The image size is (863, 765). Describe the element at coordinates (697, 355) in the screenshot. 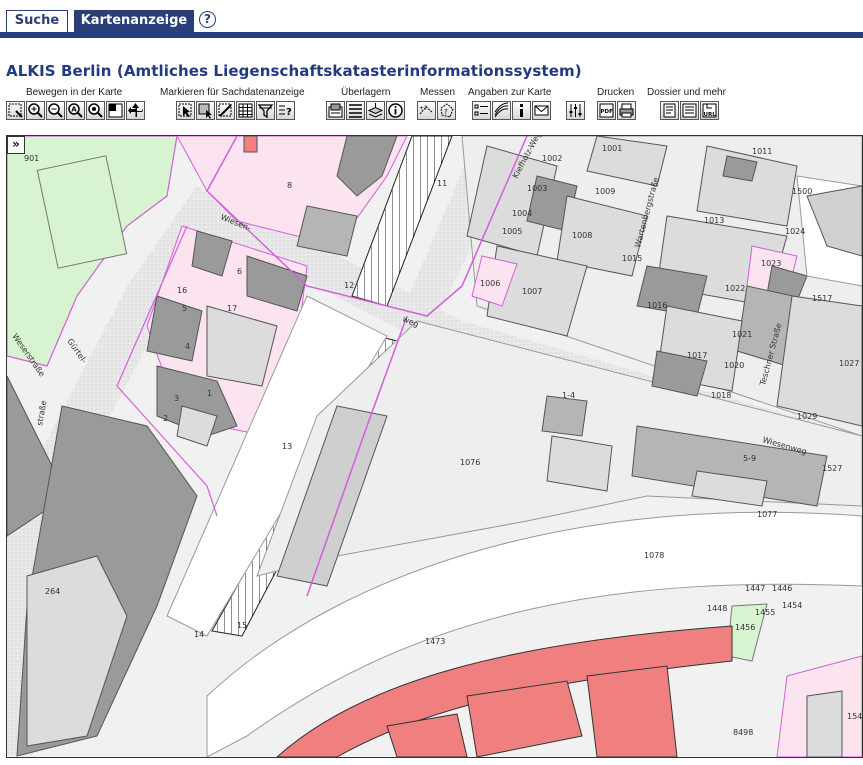

I see `parcel-label: 1017` at that location.